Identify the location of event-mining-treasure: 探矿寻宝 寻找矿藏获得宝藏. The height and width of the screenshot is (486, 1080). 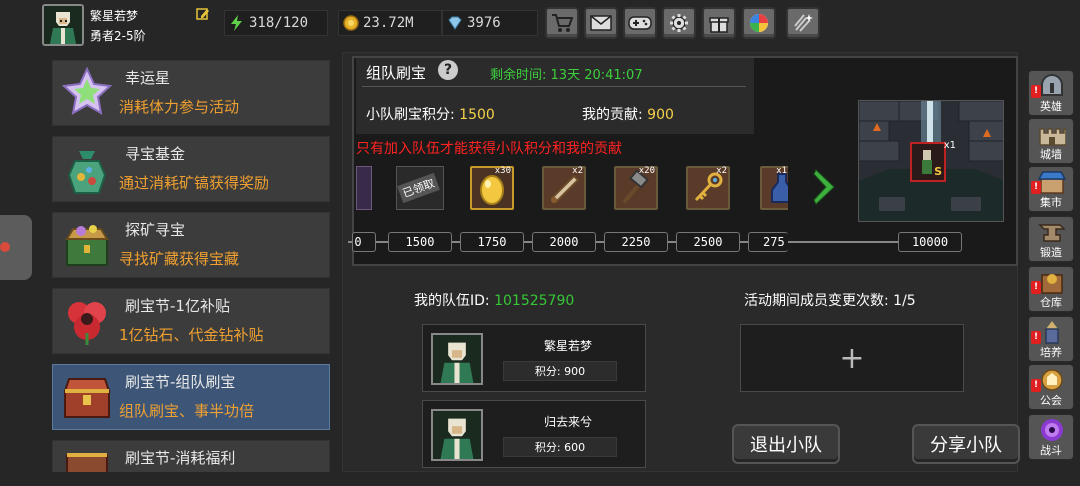
(191, 245).